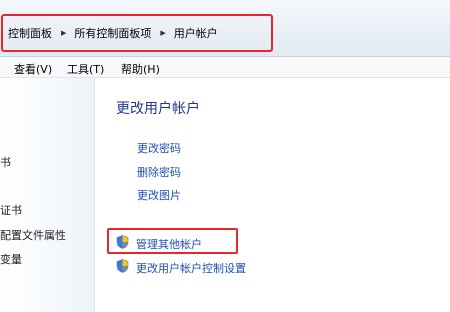 The image size is (450, 312). I want to click on shield-icon, so click(122, 266).